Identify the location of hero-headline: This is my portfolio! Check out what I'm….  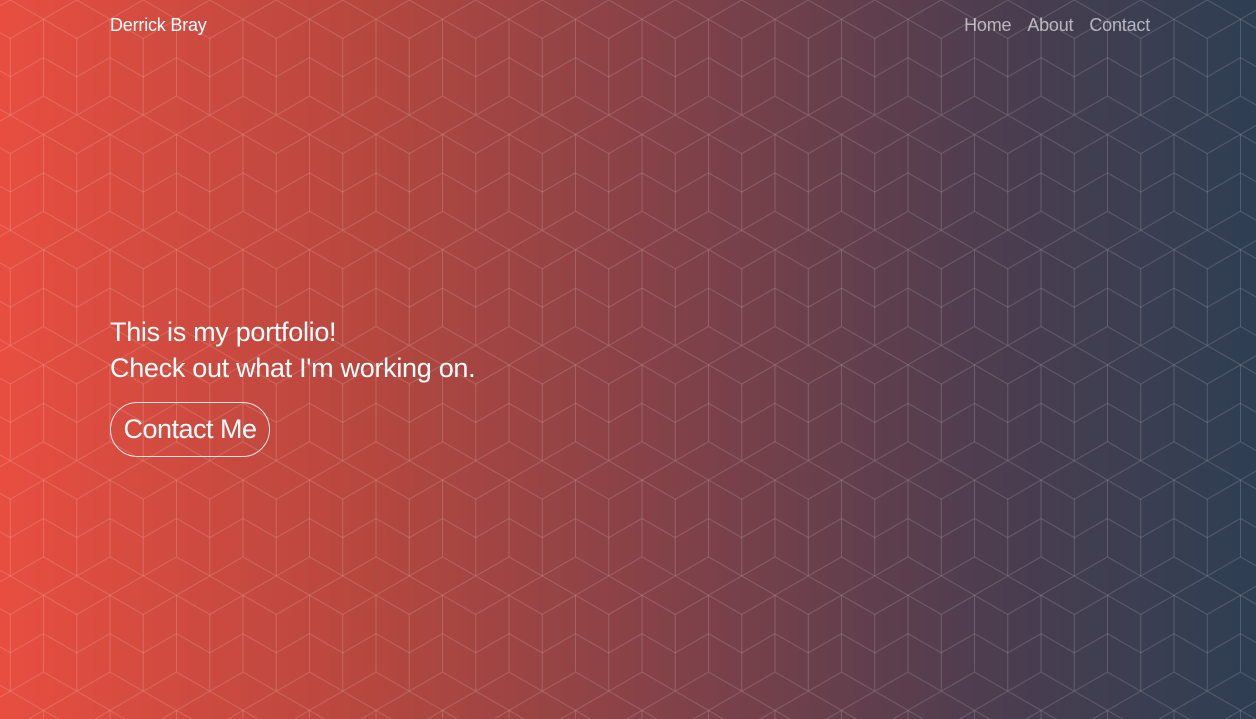
(293, 350).